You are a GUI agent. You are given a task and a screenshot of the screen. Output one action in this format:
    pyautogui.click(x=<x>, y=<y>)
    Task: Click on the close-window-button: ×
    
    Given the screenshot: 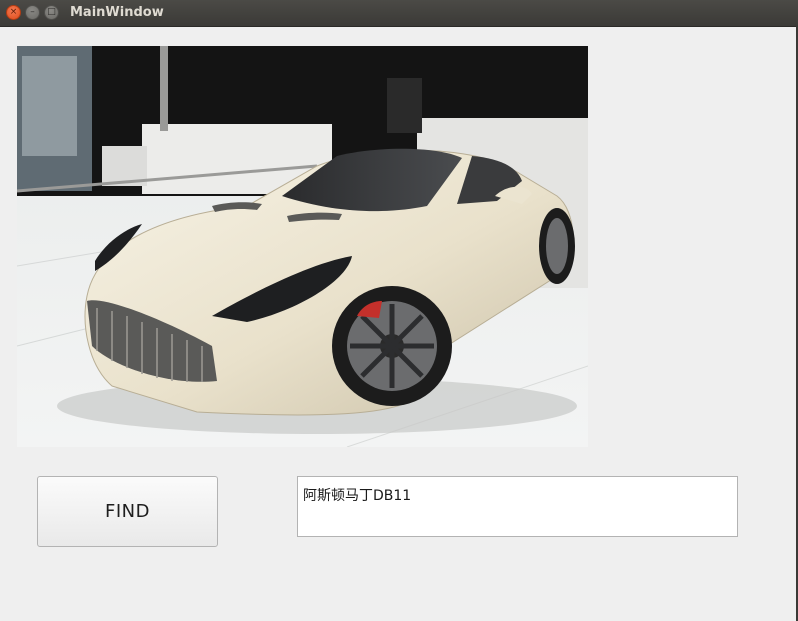 What is the action you would take?
    pyautogui.click(x=13, y=12)
    